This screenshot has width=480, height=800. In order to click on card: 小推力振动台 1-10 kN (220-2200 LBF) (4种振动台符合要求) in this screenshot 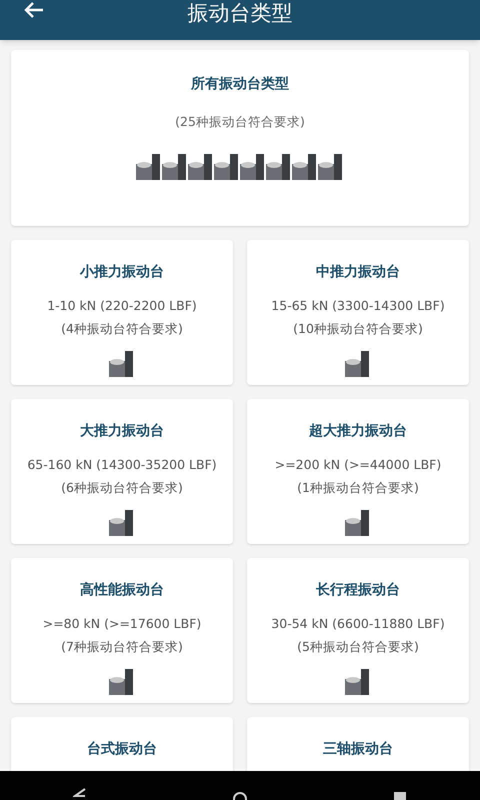, I will do `click(122, 312)`.